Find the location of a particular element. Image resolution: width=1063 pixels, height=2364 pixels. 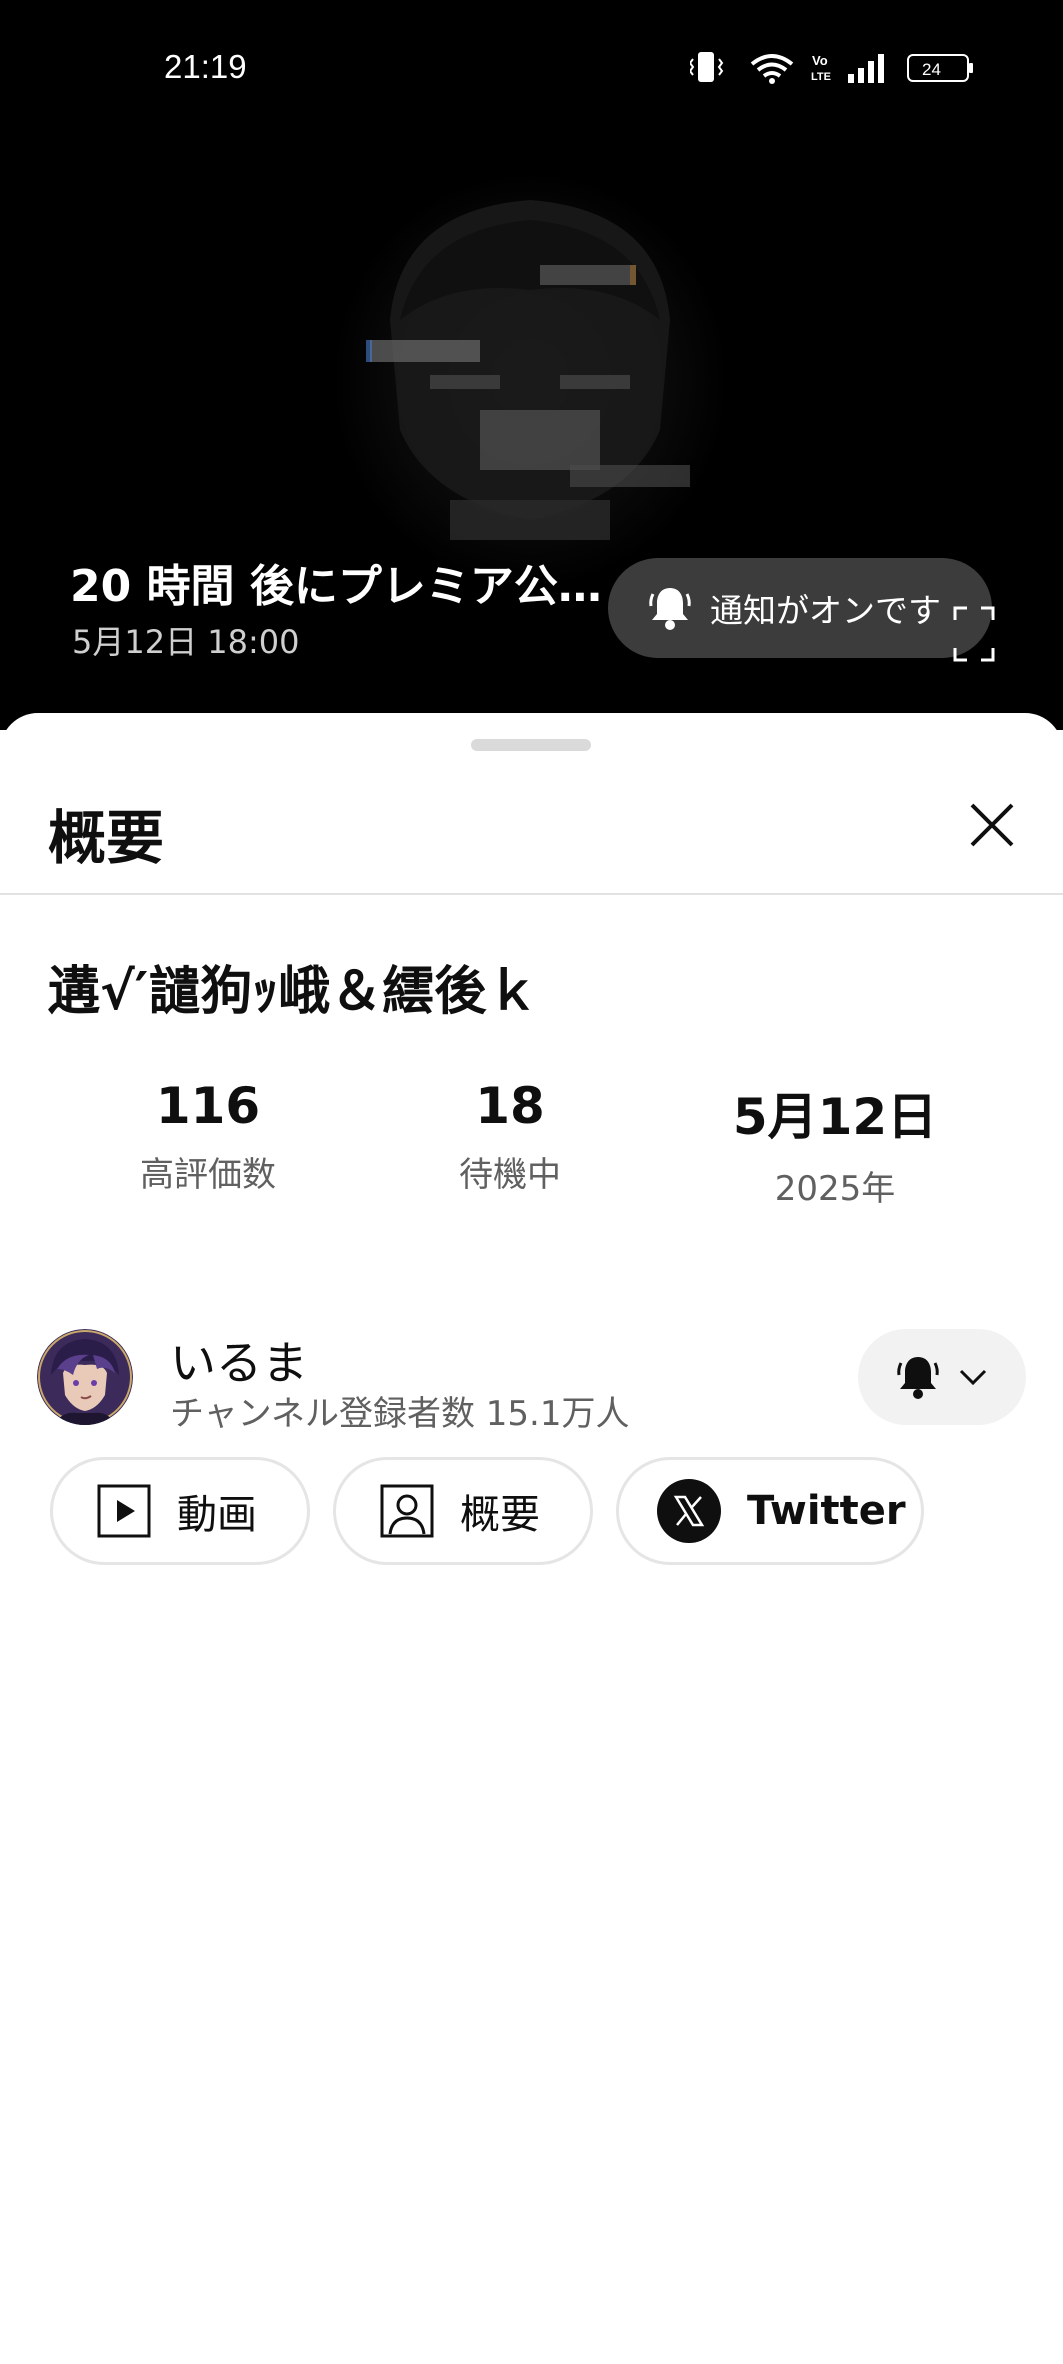

stat-waiting: 18 待機中 is located at coordinates (510, 1136).